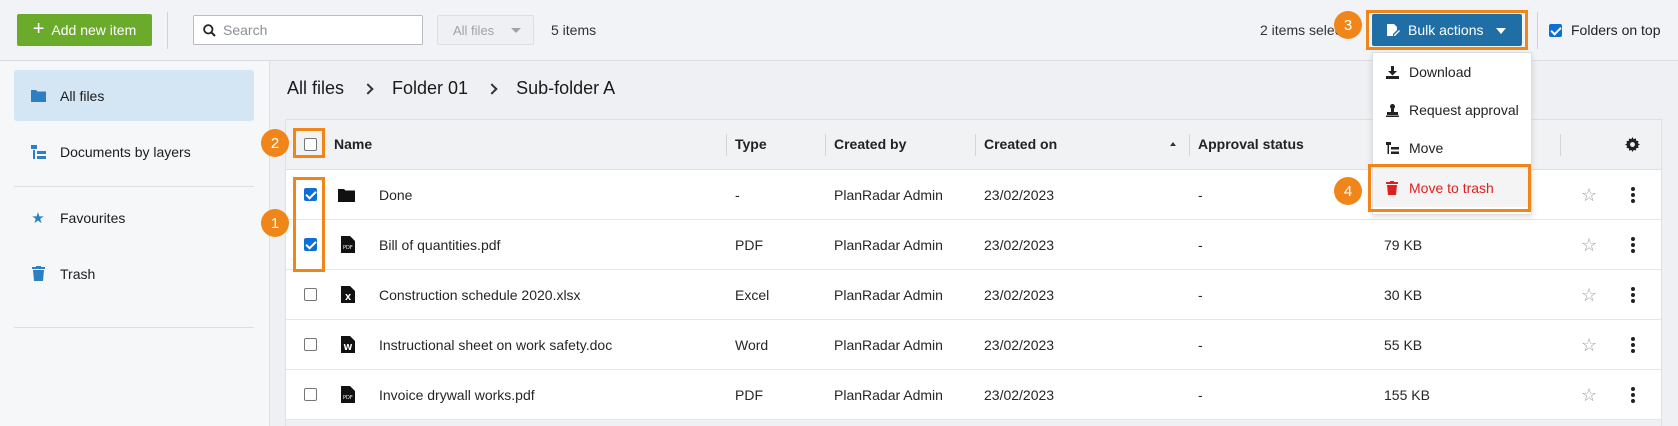 This screenshot has height=426, width=1678. Describe the element at coordinates (457, 395) in the screenshot. I see `file-name: Invoice drywall works.pdf` at that location.